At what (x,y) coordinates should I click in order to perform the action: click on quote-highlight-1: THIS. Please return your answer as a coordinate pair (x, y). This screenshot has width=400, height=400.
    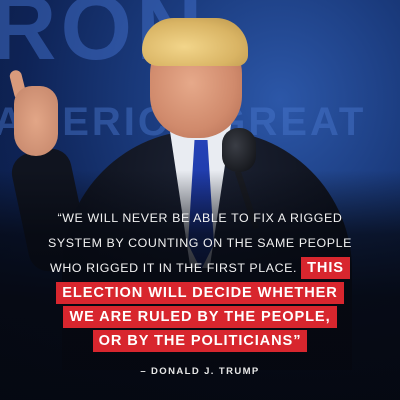
    Looking at the image, I should click on (325, 268).